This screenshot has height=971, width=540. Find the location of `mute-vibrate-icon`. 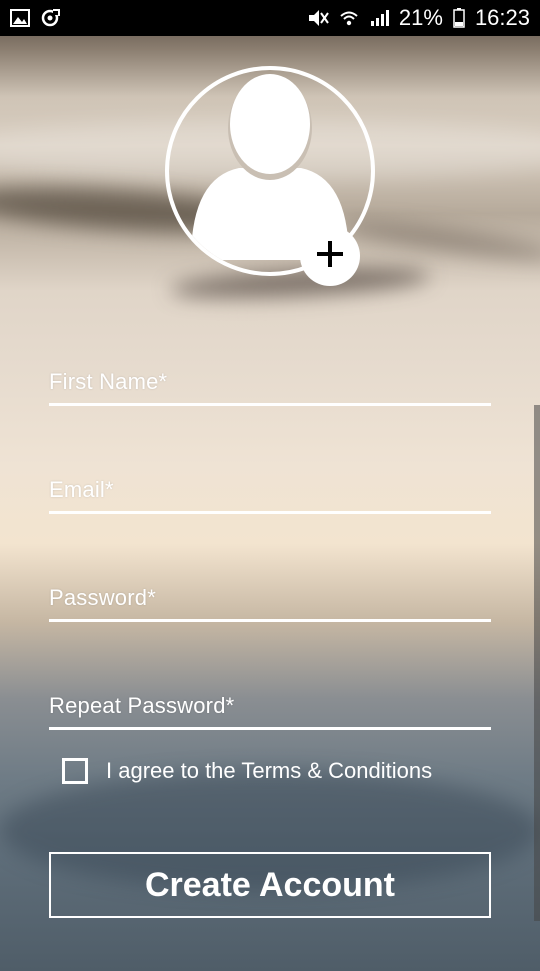

mute-vibrate-icon is located at coordinates (318, 18).